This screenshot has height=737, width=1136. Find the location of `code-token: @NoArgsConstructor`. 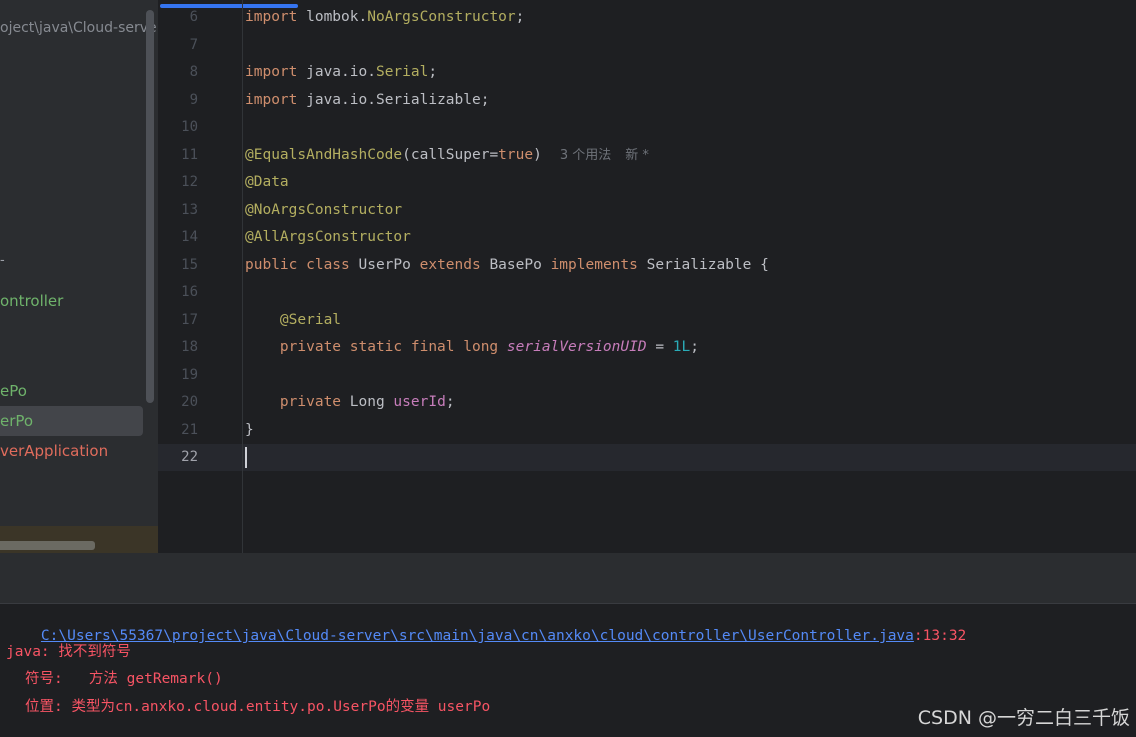

code-token: @NoArgsConstructor is located at coordinates (324, 209).